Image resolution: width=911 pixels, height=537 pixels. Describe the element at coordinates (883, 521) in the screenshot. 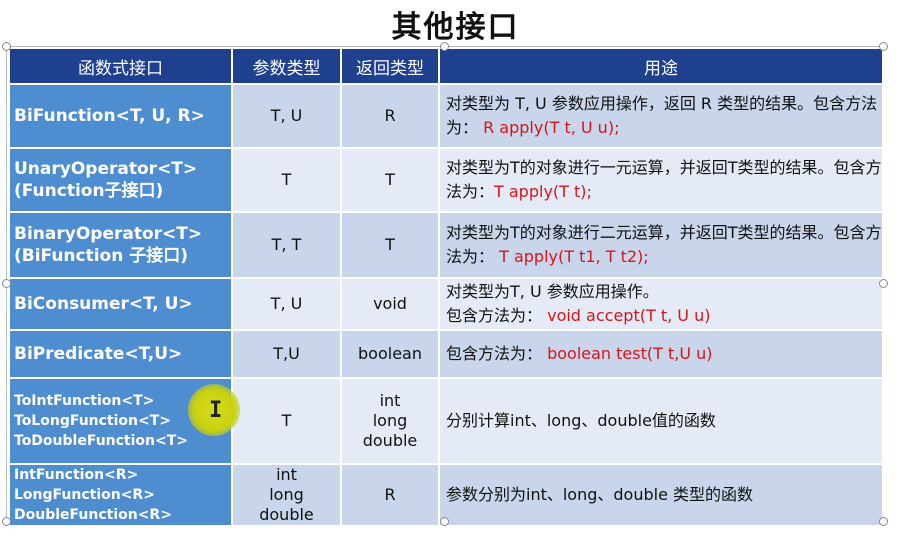

I see `resize-handle-bottom-right` at that location.